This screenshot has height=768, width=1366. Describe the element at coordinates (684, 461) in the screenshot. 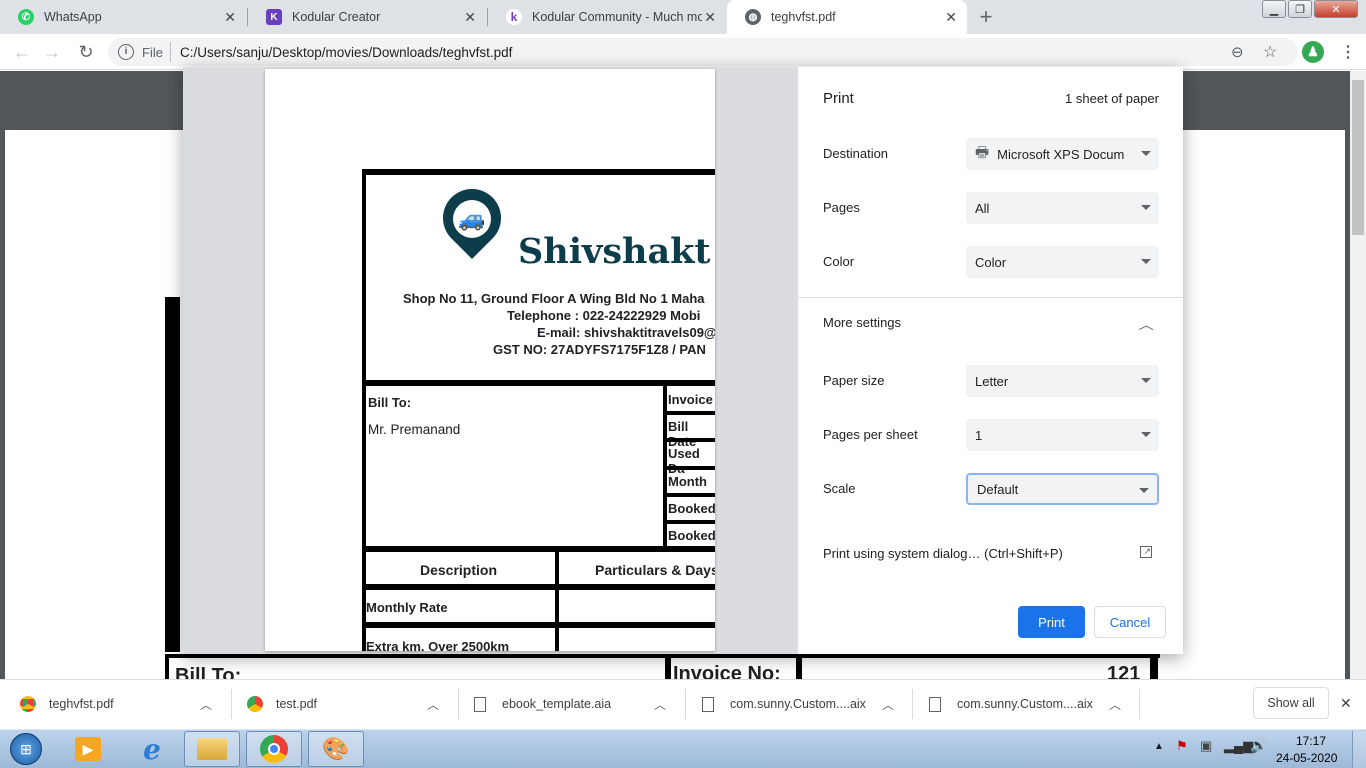

I see `used-date-label: Used Da` at that location.